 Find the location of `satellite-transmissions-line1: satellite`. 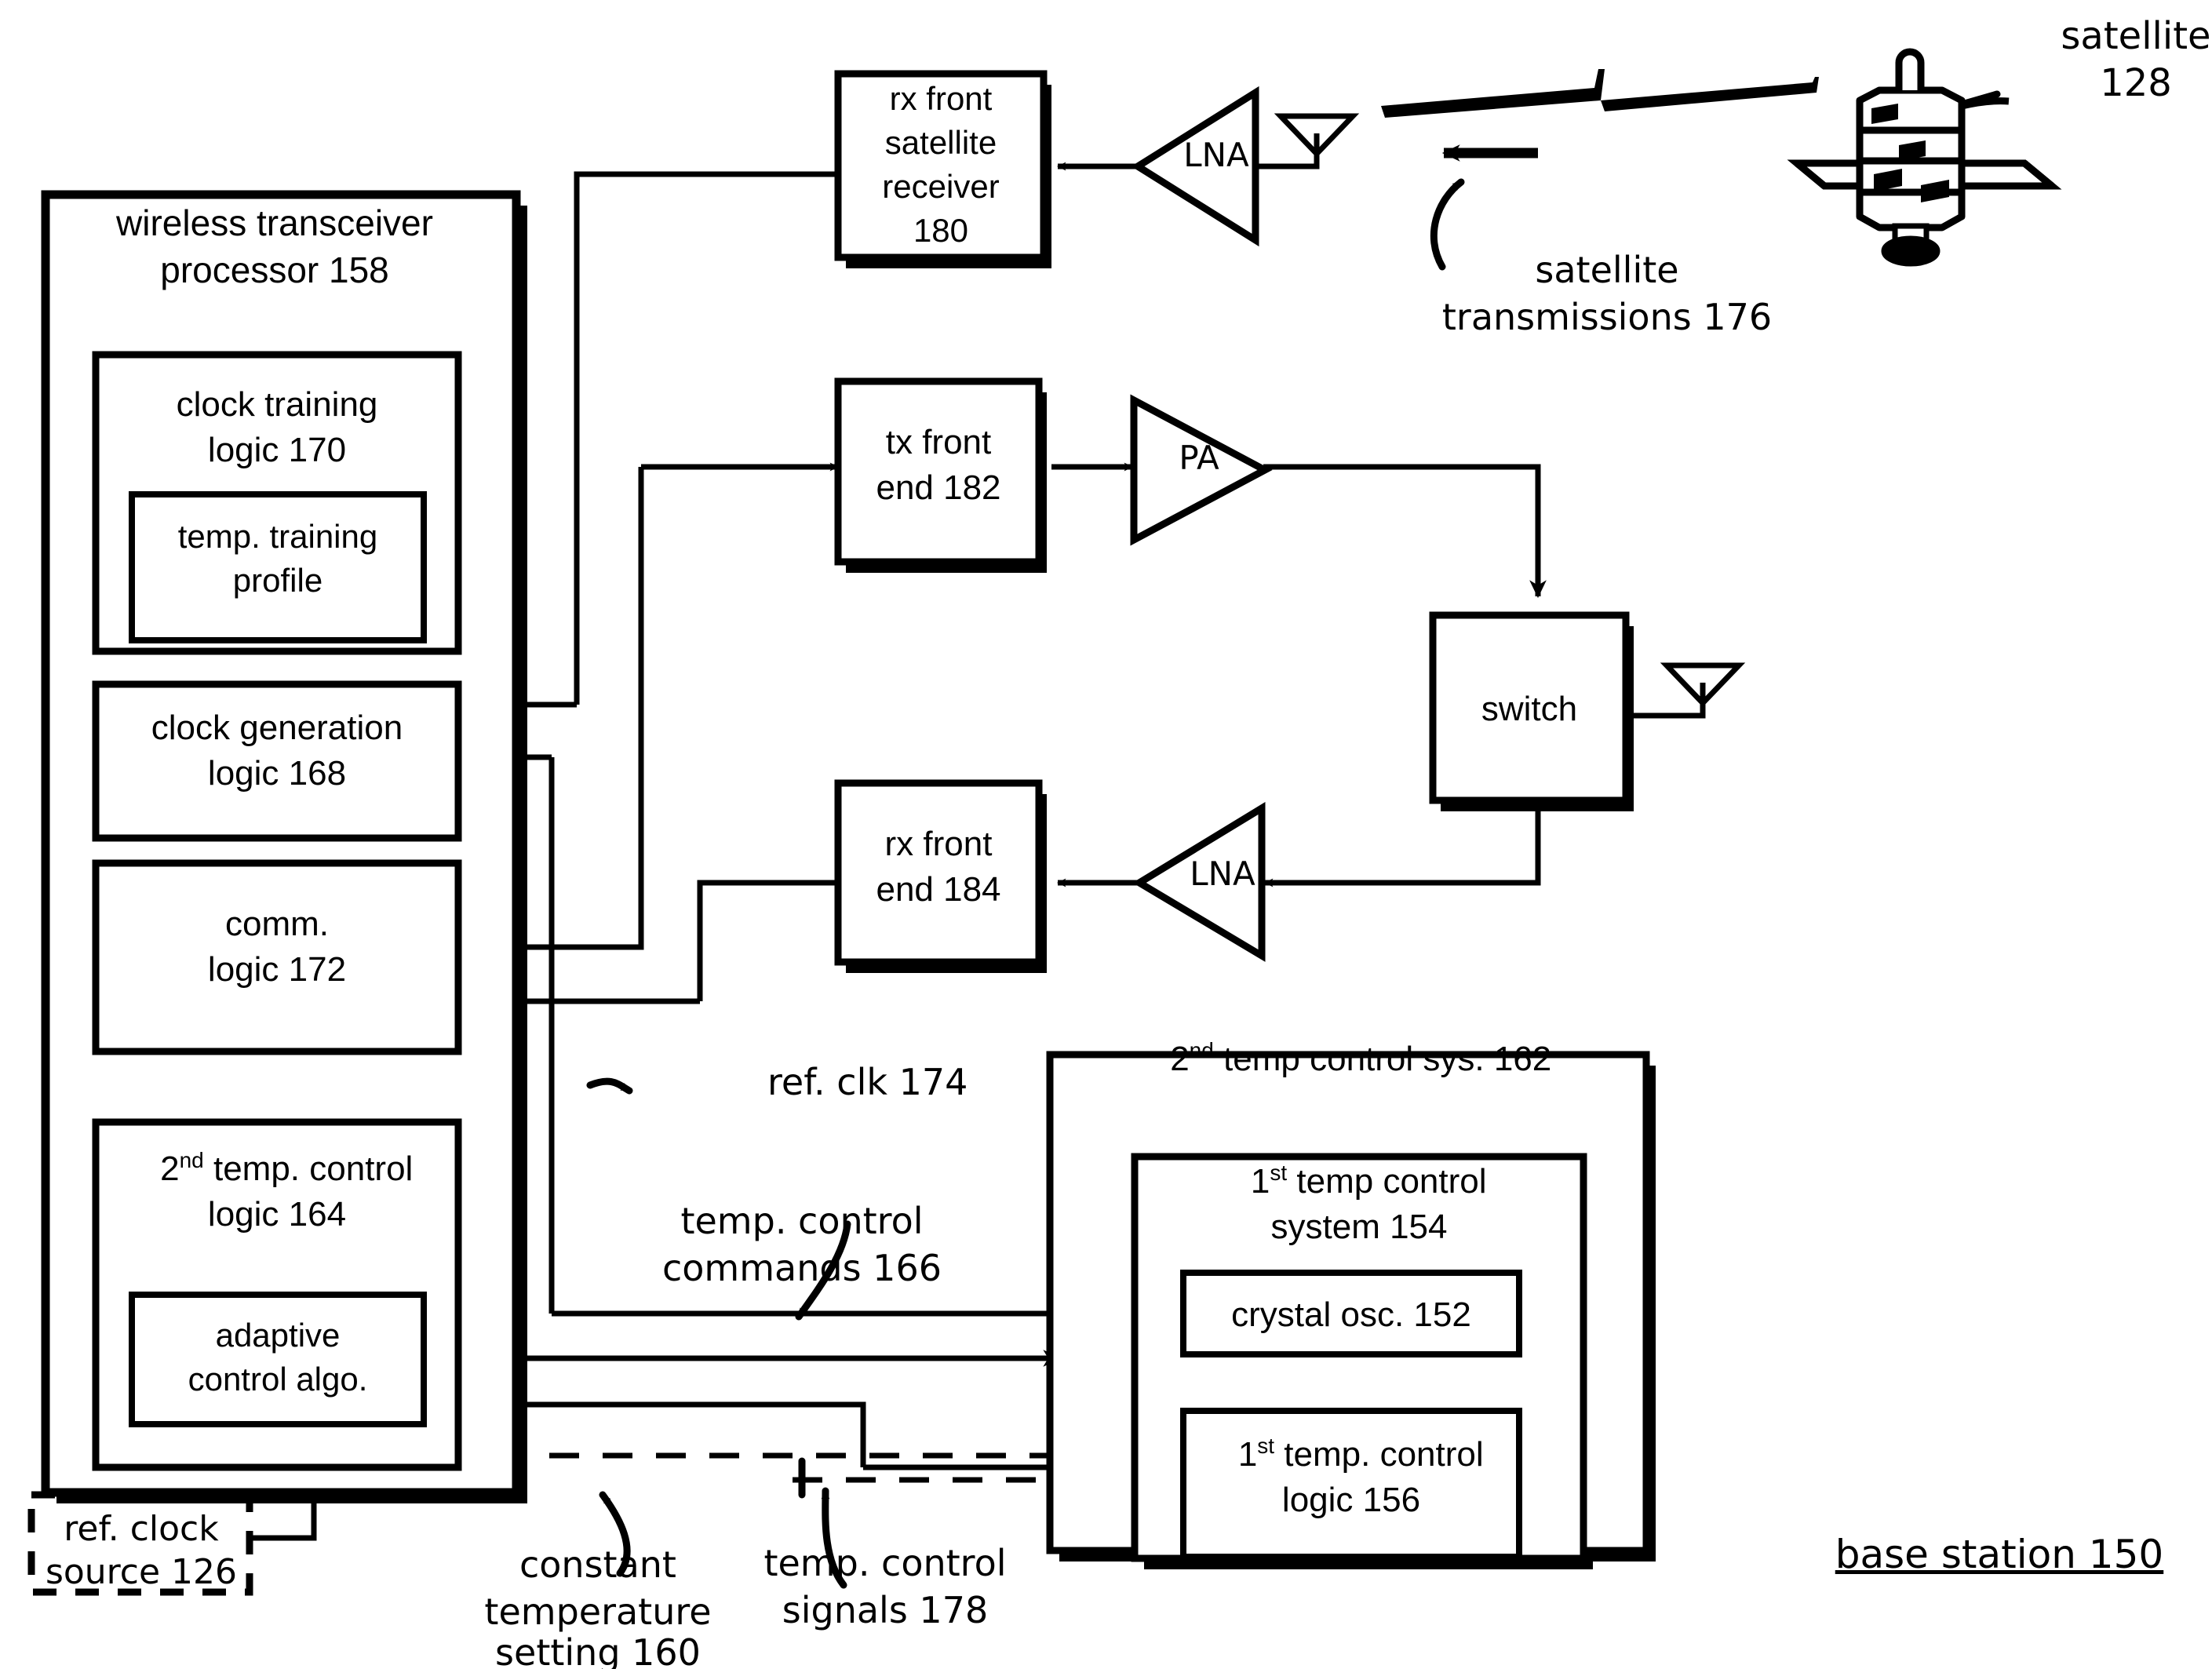

satellite-transmissions-line1: satellite is located at coordinates (1606, 270).